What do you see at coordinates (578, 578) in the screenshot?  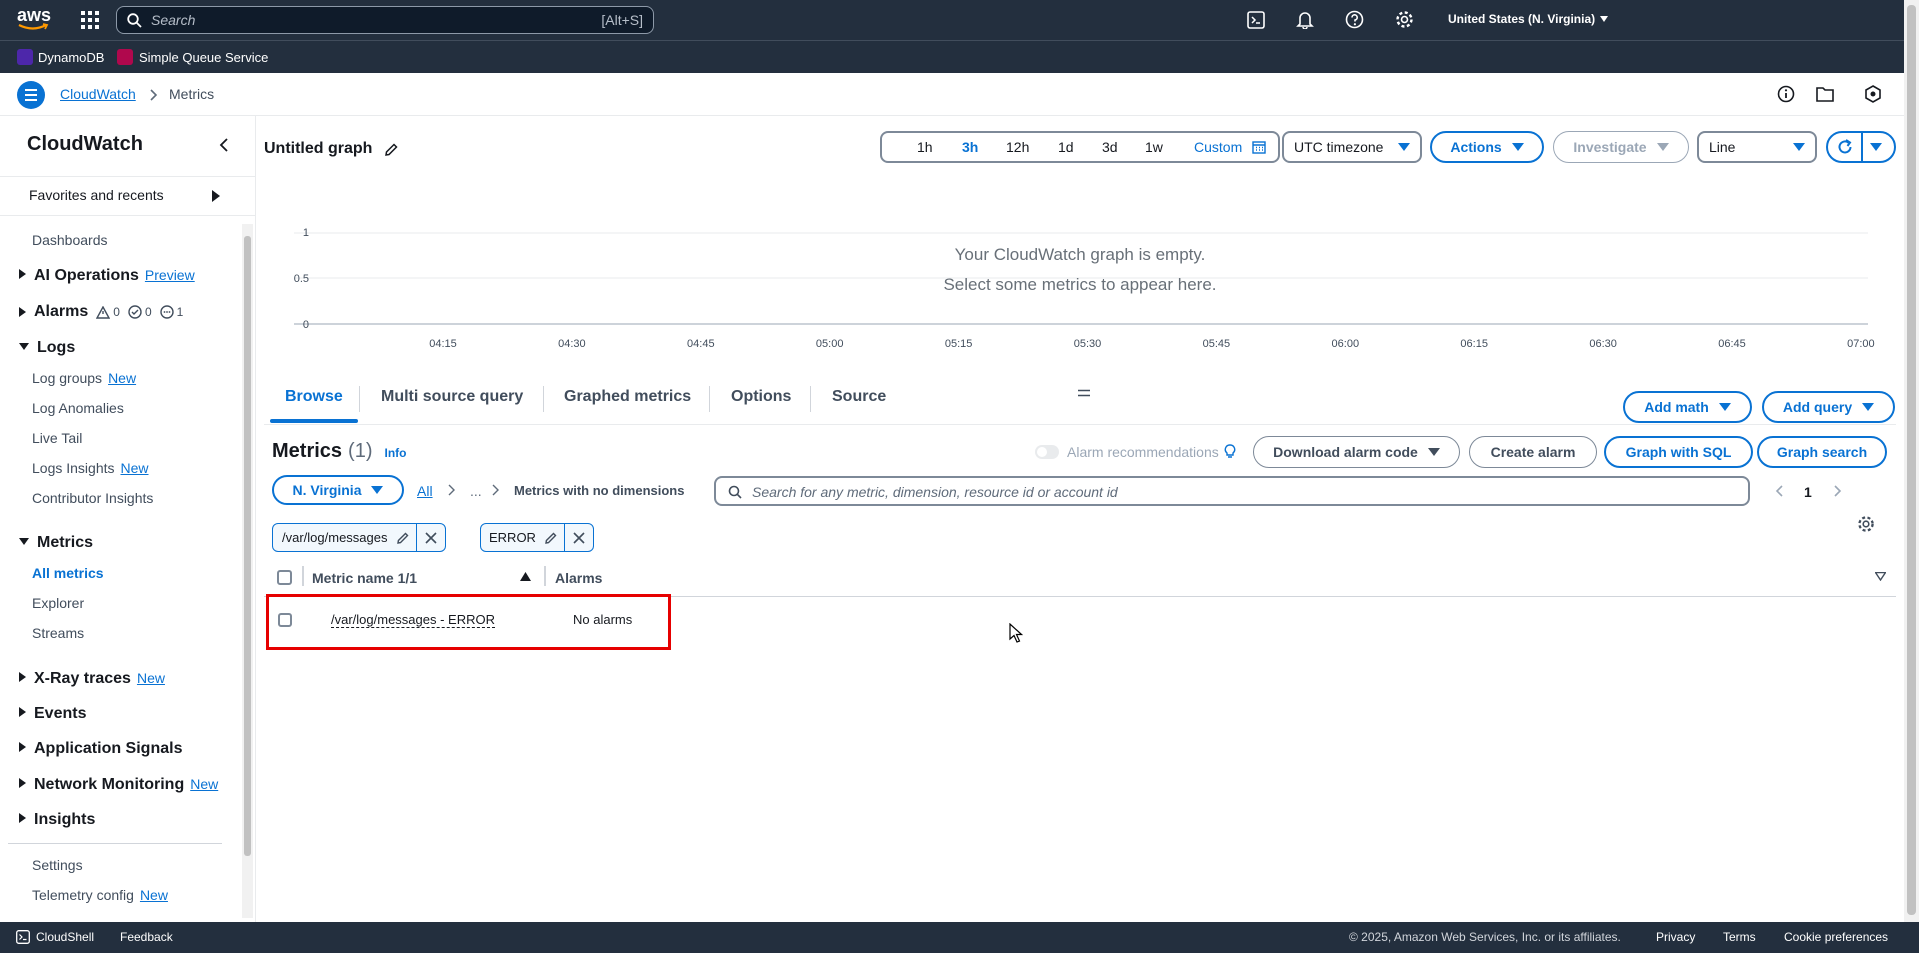 I see `column-header-alarms: Alarms` at bounding box center [578, 578].